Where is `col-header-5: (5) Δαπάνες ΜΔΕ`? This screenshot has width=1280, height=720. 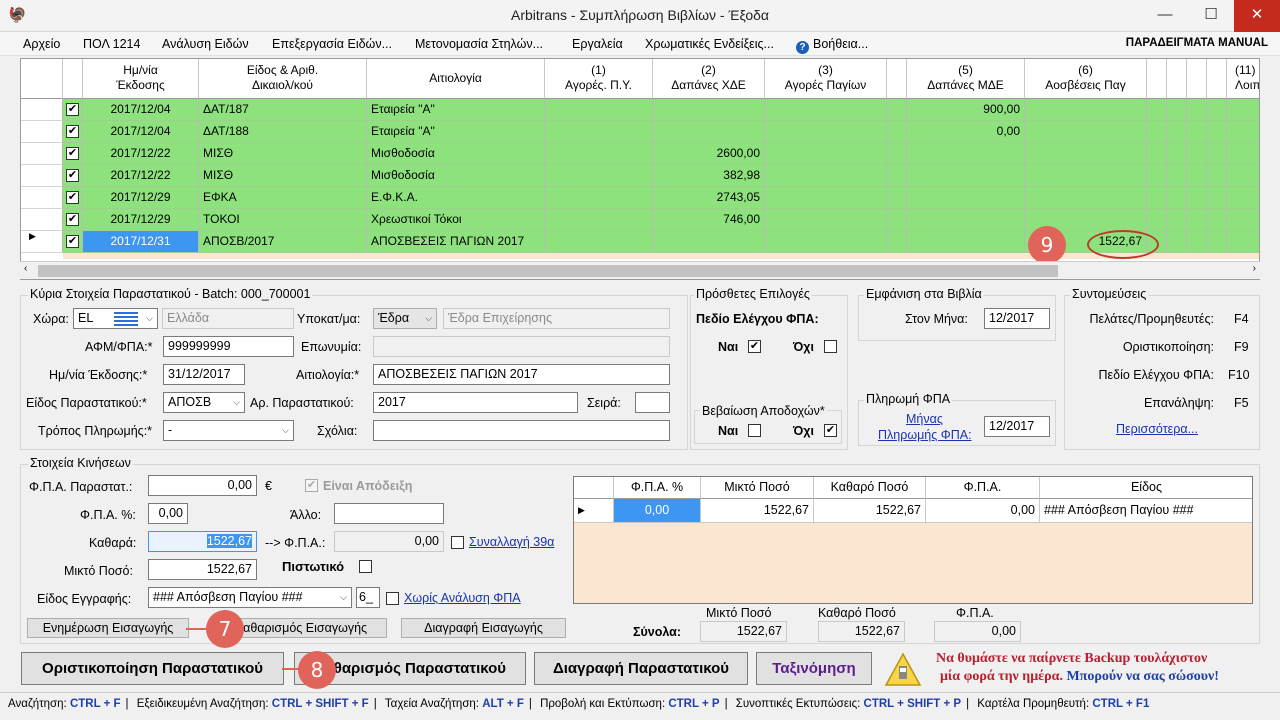 col-header-5: (5) Δαπάνες ΜΔΕ is located at coordinates (966, 79).